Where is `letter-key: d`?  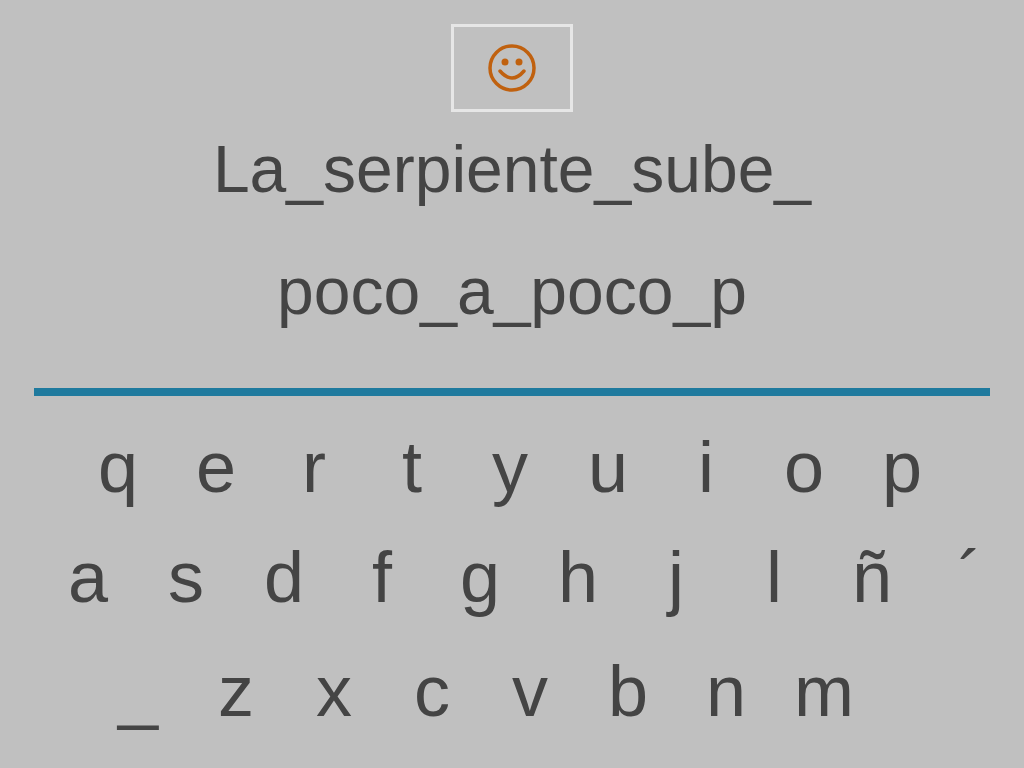
letter-key: d is located at coordinates (284, 577).